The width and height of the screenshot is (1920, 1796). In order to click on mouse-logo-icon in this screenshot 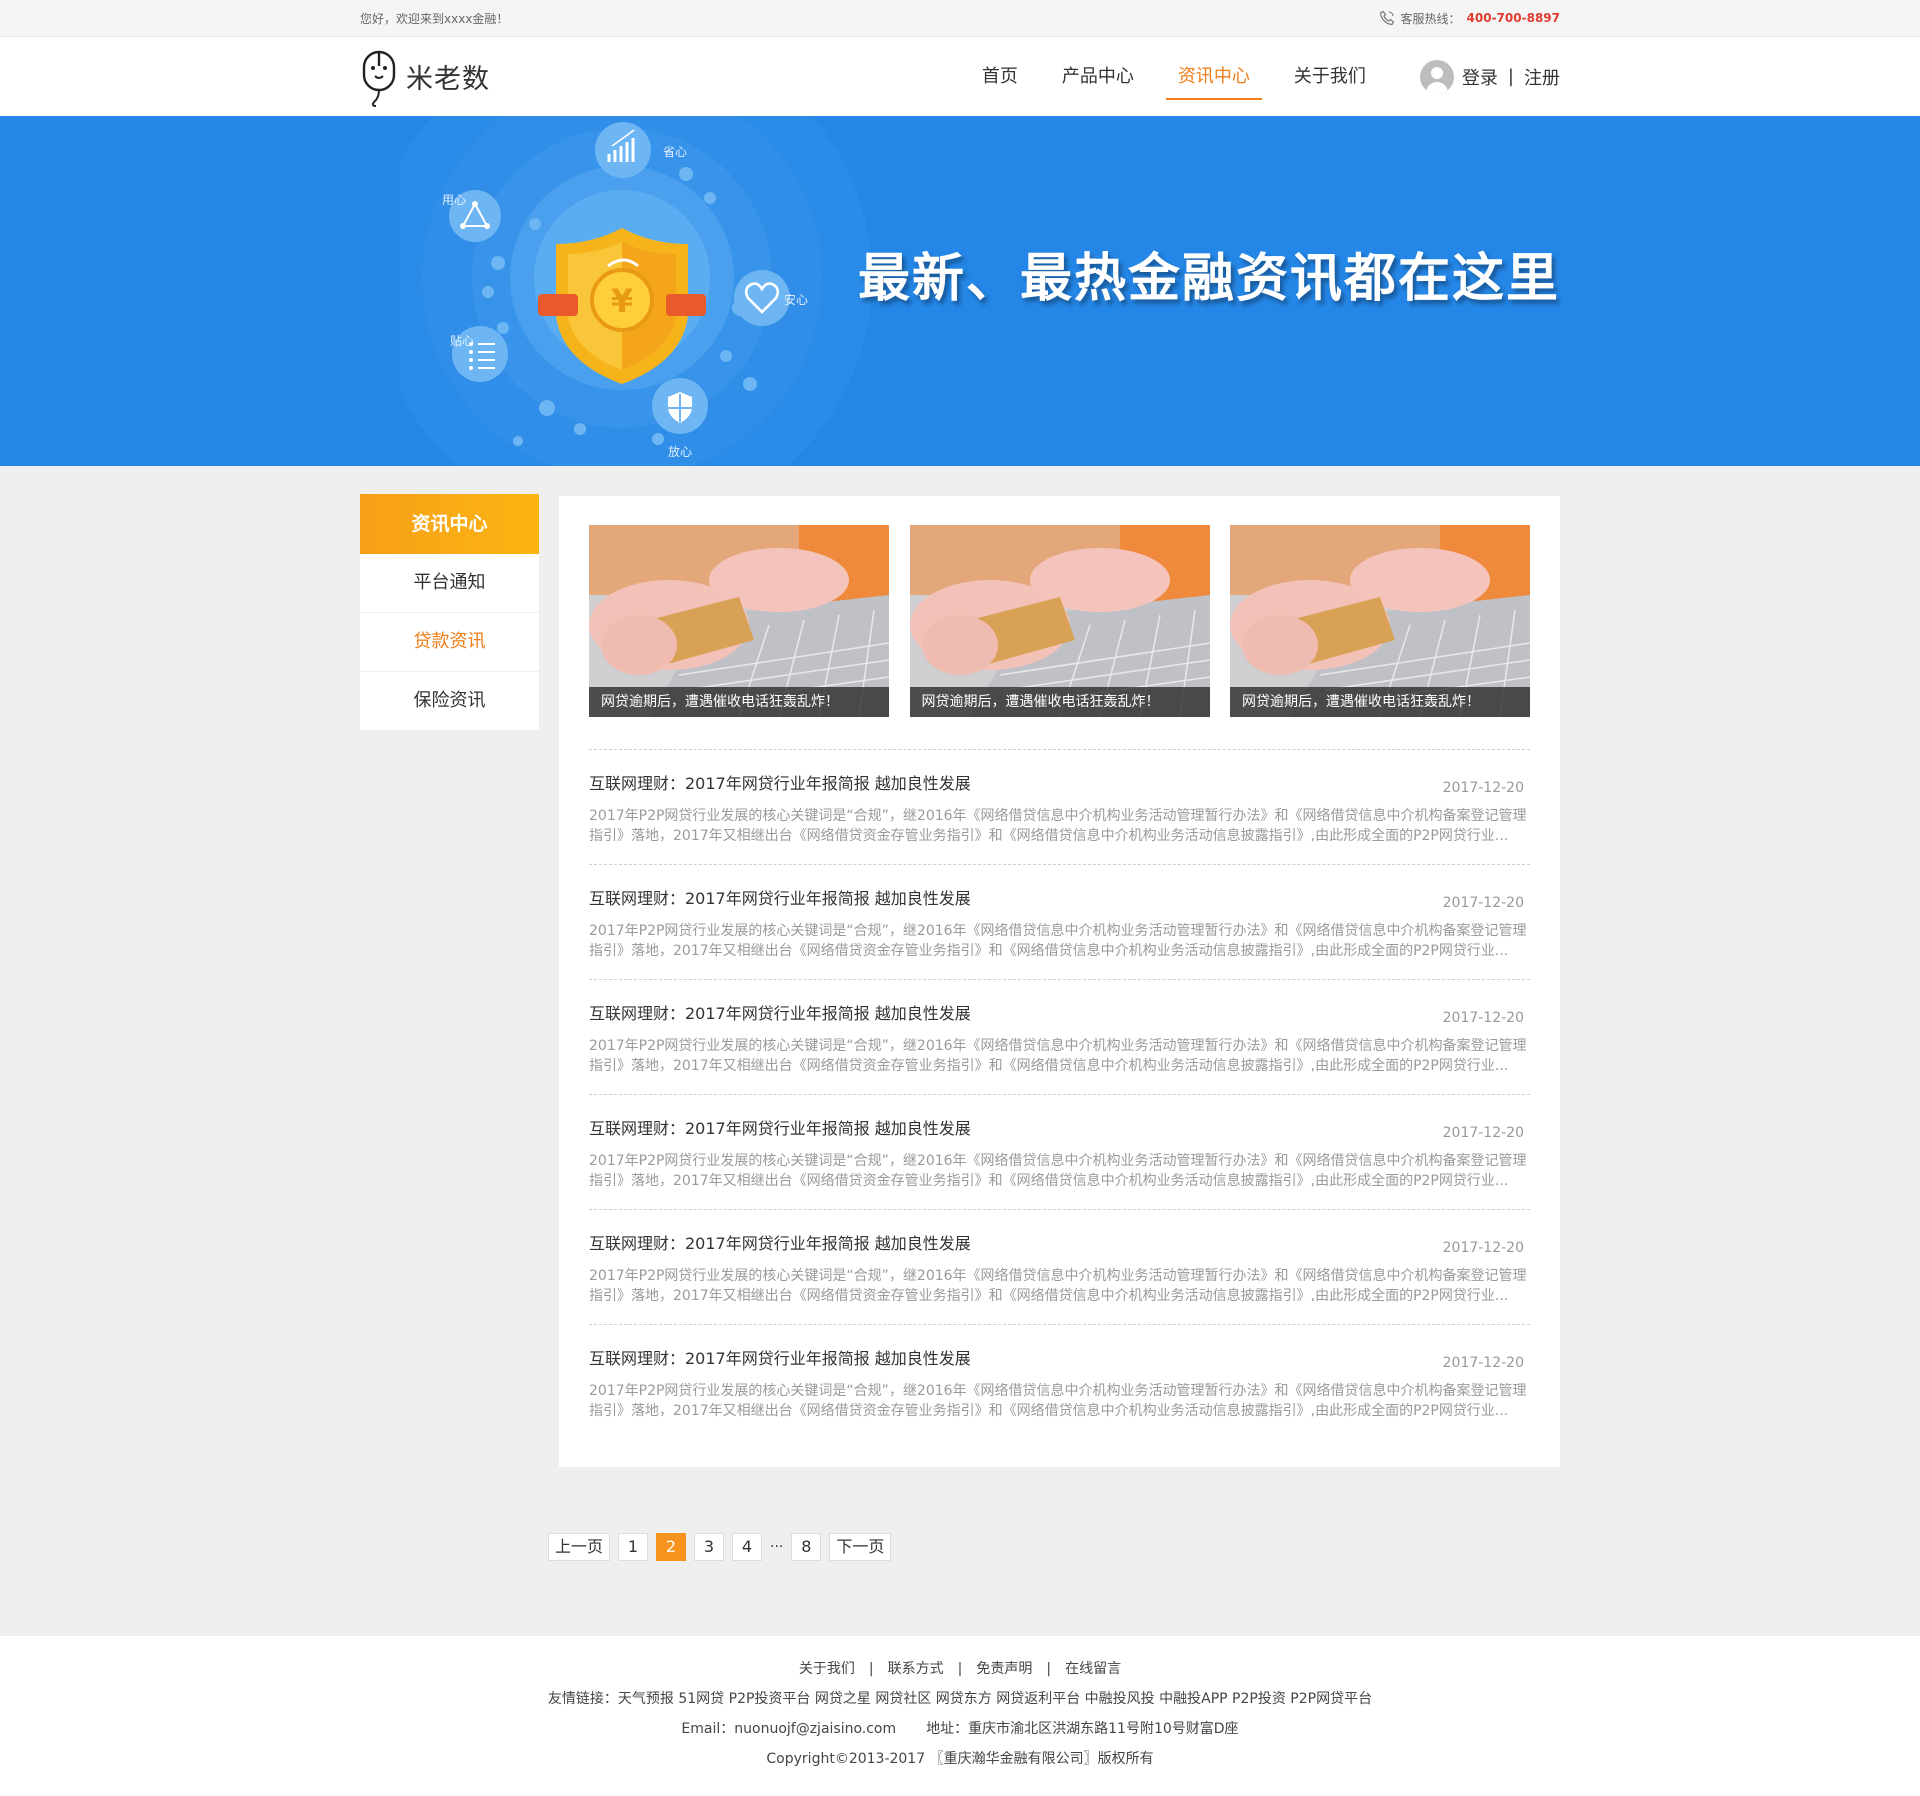, I will do `click(379, 78)`.